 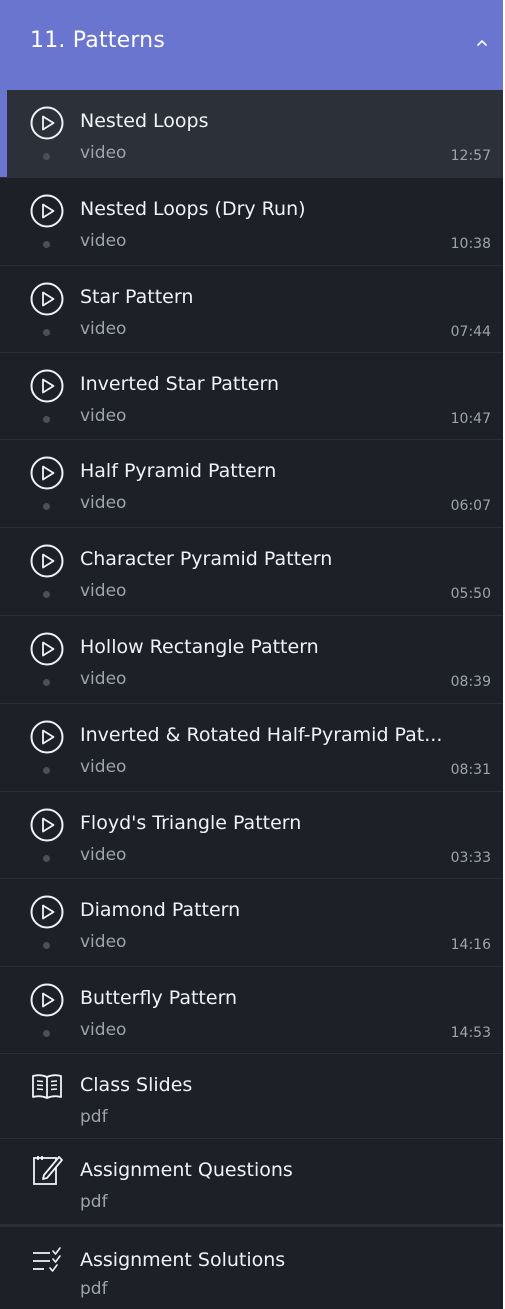 I want to click on lesson-duration: 08:39, so click(x=470, y=682).